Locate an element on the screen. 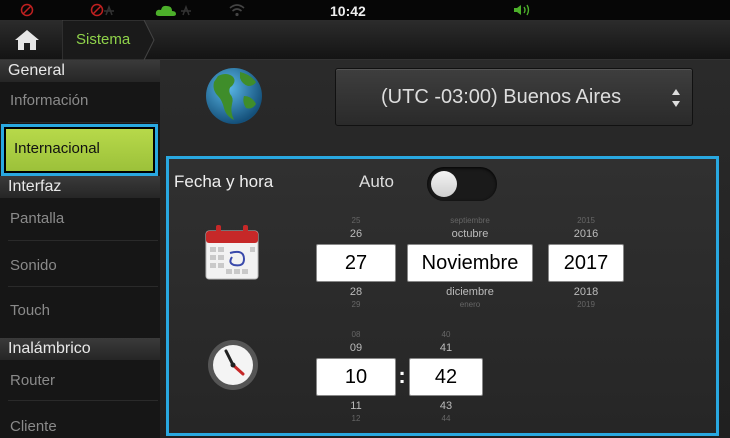  timezone-select: (UTC -03:00) Buenos Aires is located at coordinates (514, 97).